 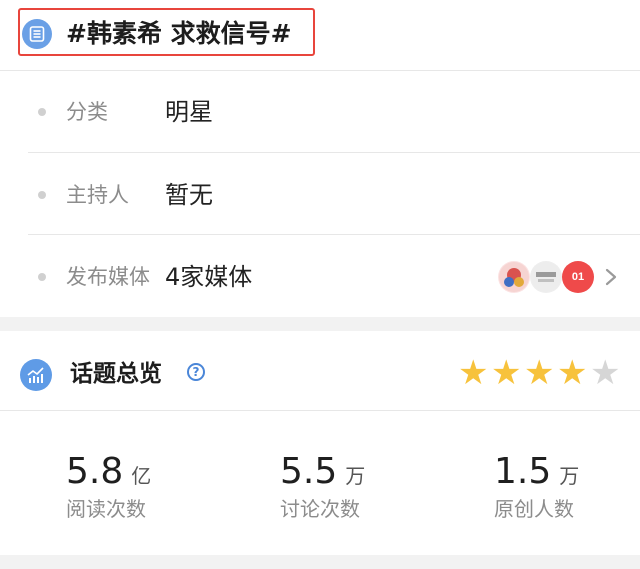 What do you see at coordinates (569, 476) in the screenshot?
I see `stat-original-unit: 万` at bounding box center [569, 476].